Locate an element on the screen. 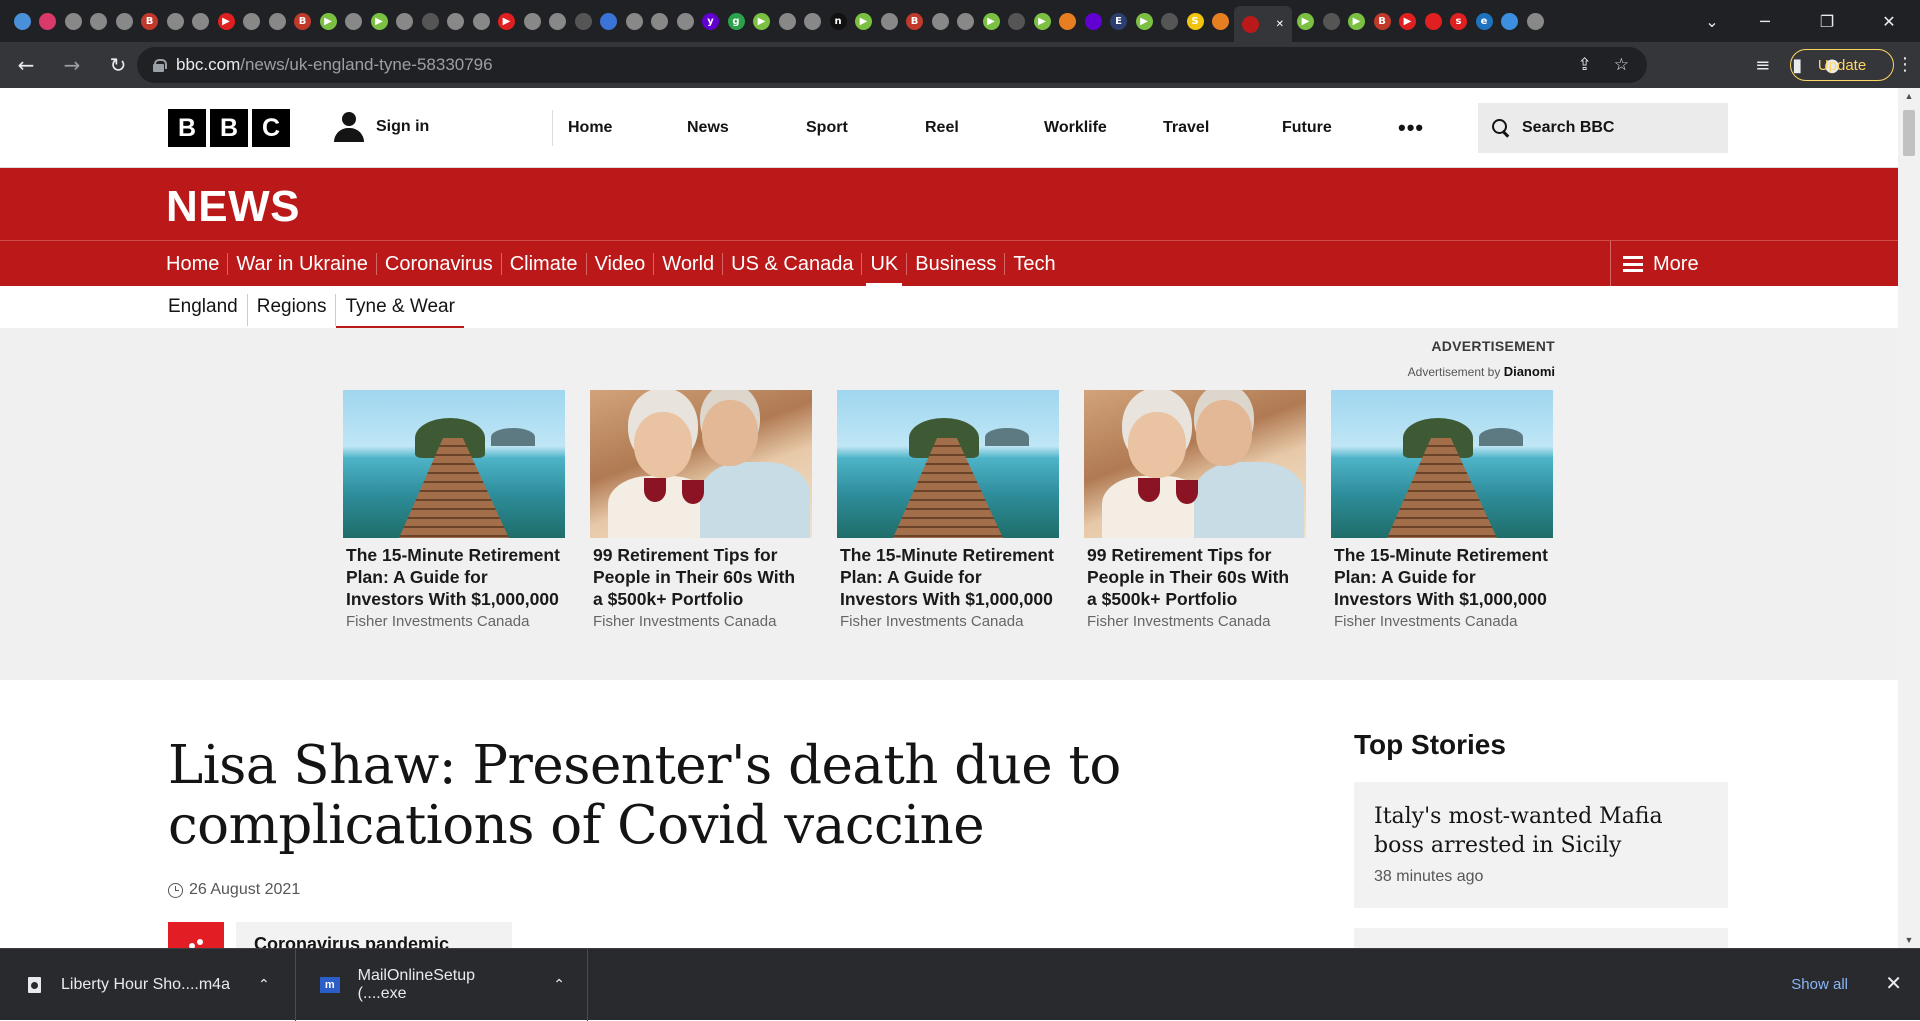 This screenshot has width=1920, height=1021. top-nav-news: News is located at coordinates (731, 128).